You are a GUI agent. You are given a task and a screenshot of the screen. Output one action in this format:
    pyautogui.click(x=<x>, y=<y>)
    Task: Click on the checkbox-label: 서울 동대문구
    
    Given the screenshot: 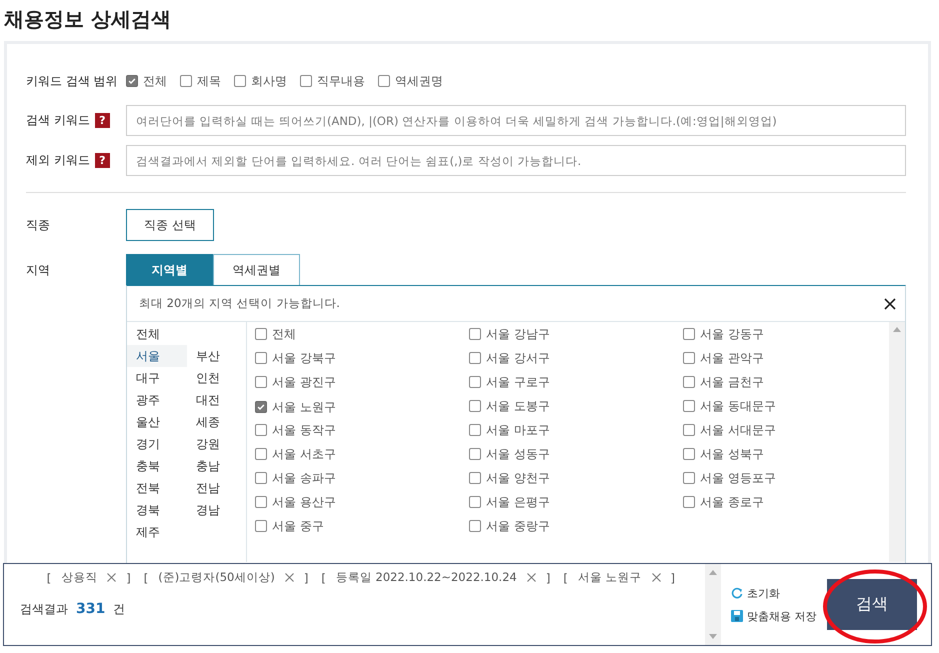 What is the action you would take?
    pyautogui.click(x=738, y=406)
    